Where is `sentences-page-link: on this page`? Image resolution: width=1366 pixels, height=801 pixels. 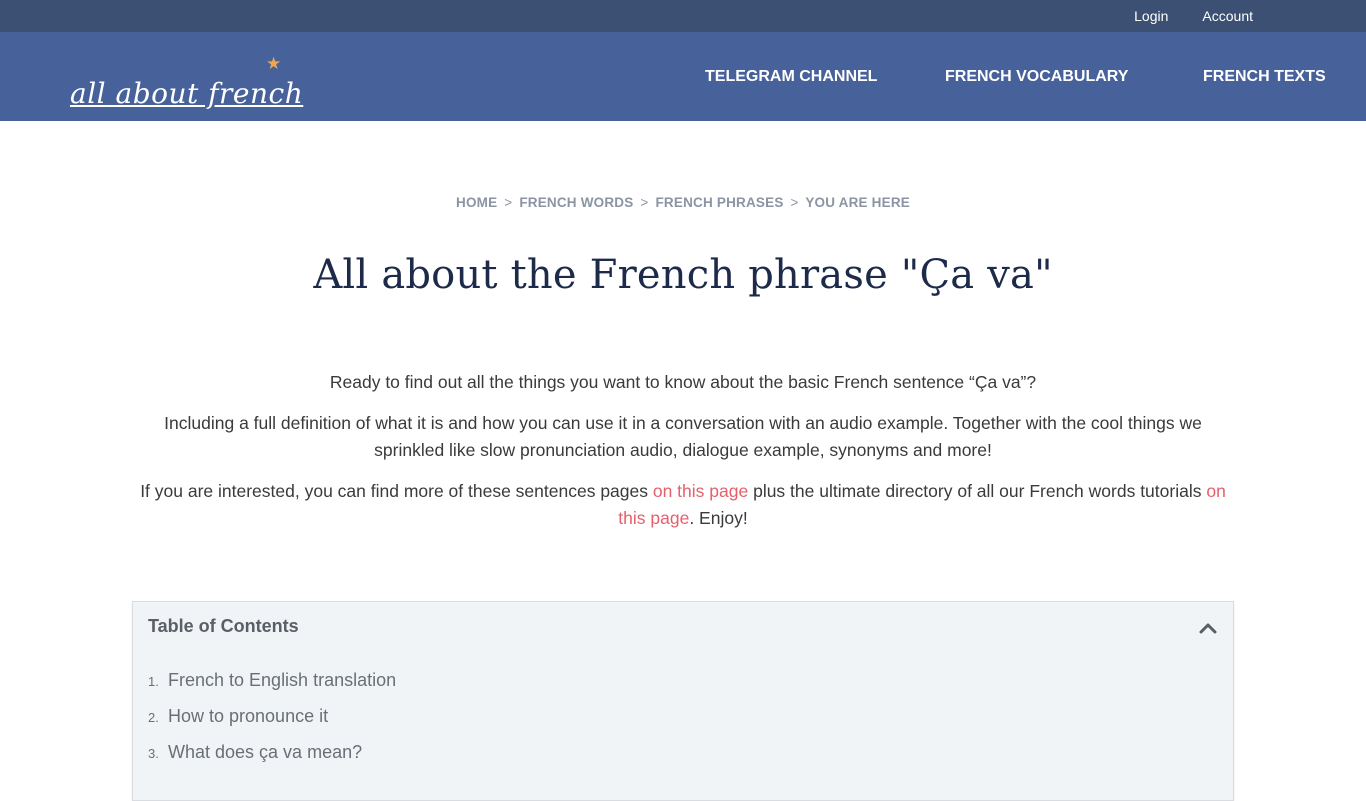 sentences-page-link: on this page is located at coordinates (700, 491).